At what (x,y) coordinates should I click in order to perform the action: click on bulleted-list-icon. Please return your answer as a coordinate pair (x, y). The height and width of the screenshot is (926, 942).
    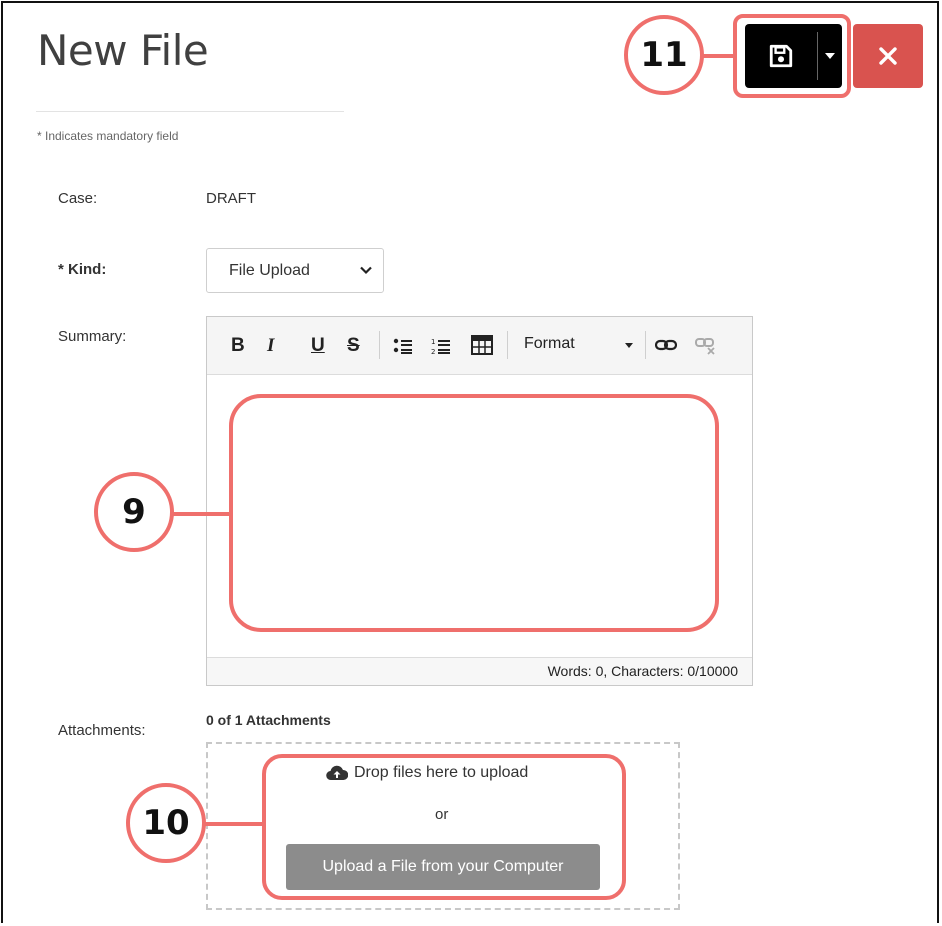
    Looking at the image, I should click on (403, 346).